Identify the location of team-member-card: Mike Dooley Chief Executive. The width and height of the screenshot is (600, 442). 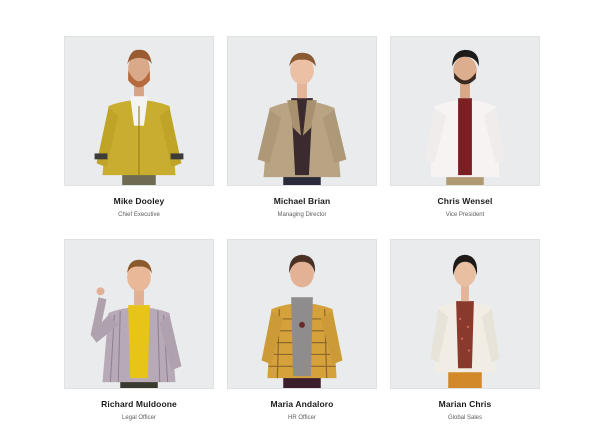
(139, 137).